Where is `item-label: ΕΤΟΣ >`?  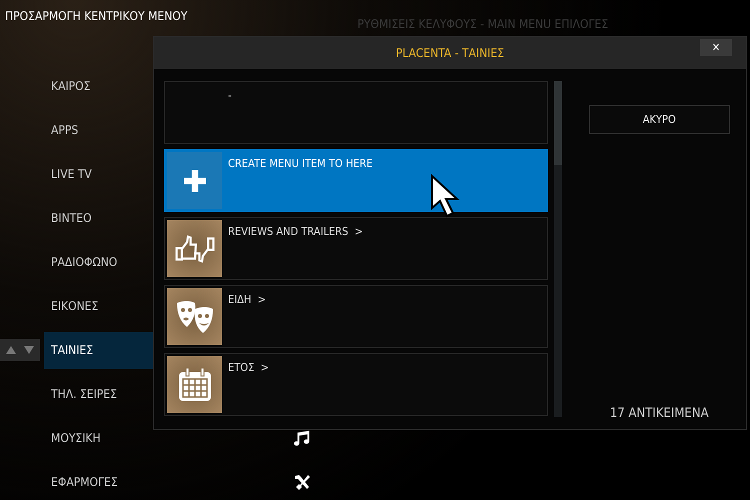 item-label: ΕΤΟΣ > is located at coordinates (248, 368).